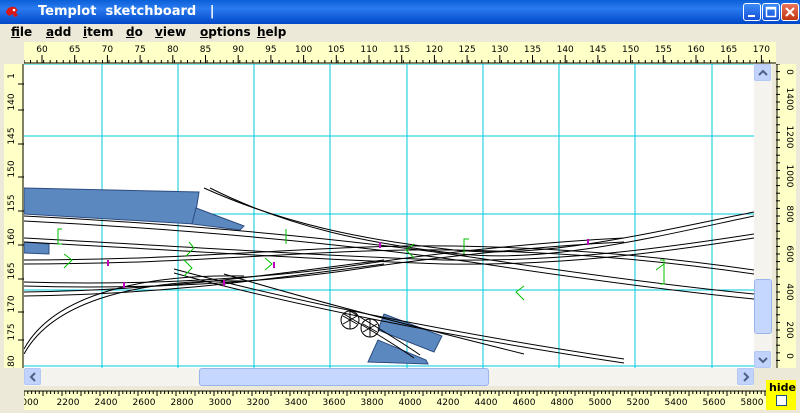 This screenshot has width=800, height=413. I want to click on bottom-ruler-label: 4600, so click(524, 403).